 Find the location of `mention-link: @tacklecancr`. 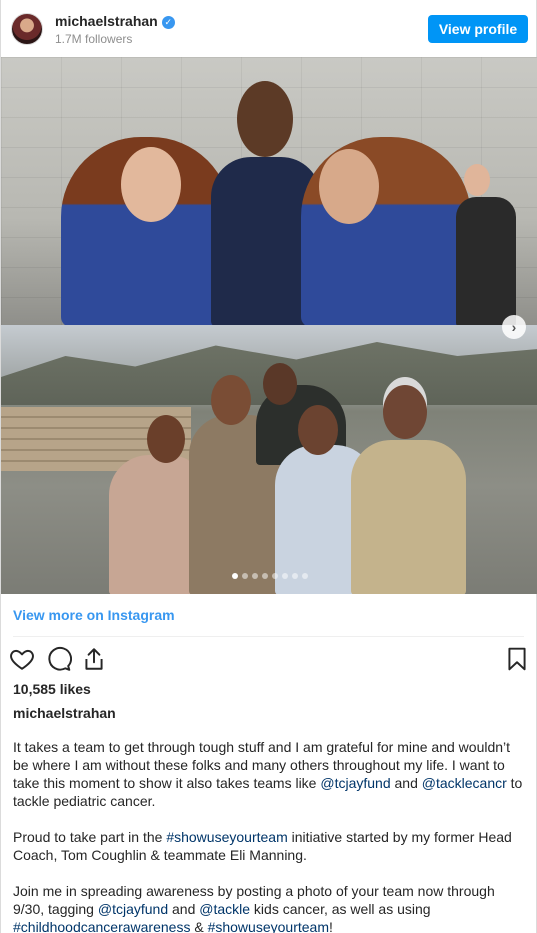

mention-link: @tacklecancr is located at coordinates (464, 783).